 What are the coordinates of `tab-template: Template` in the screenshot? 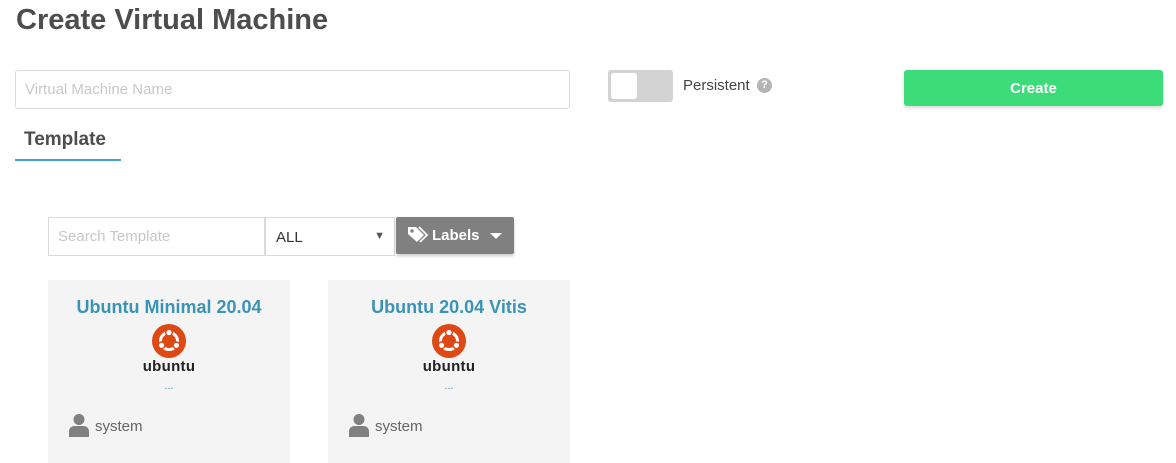 It's located at (68, 144).